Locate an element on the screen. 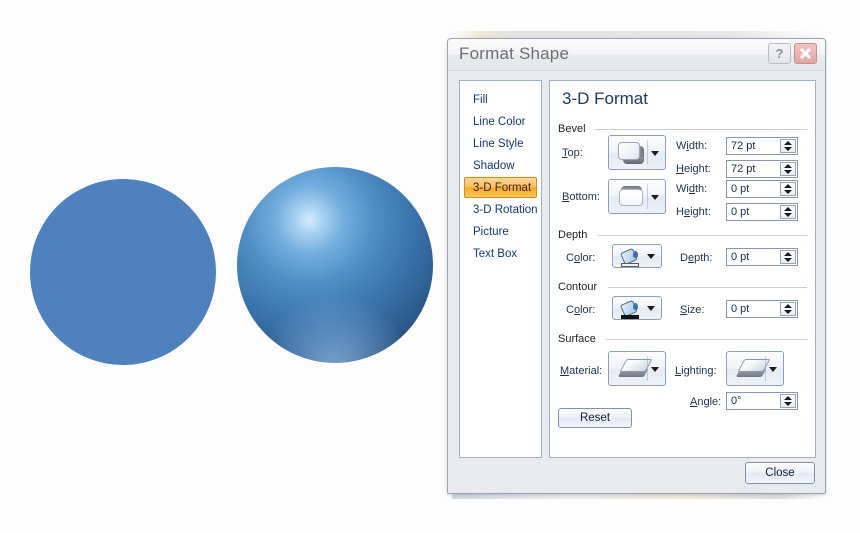 Image resolution: width=860 pixels, height=533 pixels. angle-input: 0° is located at coordinates (762, 401).